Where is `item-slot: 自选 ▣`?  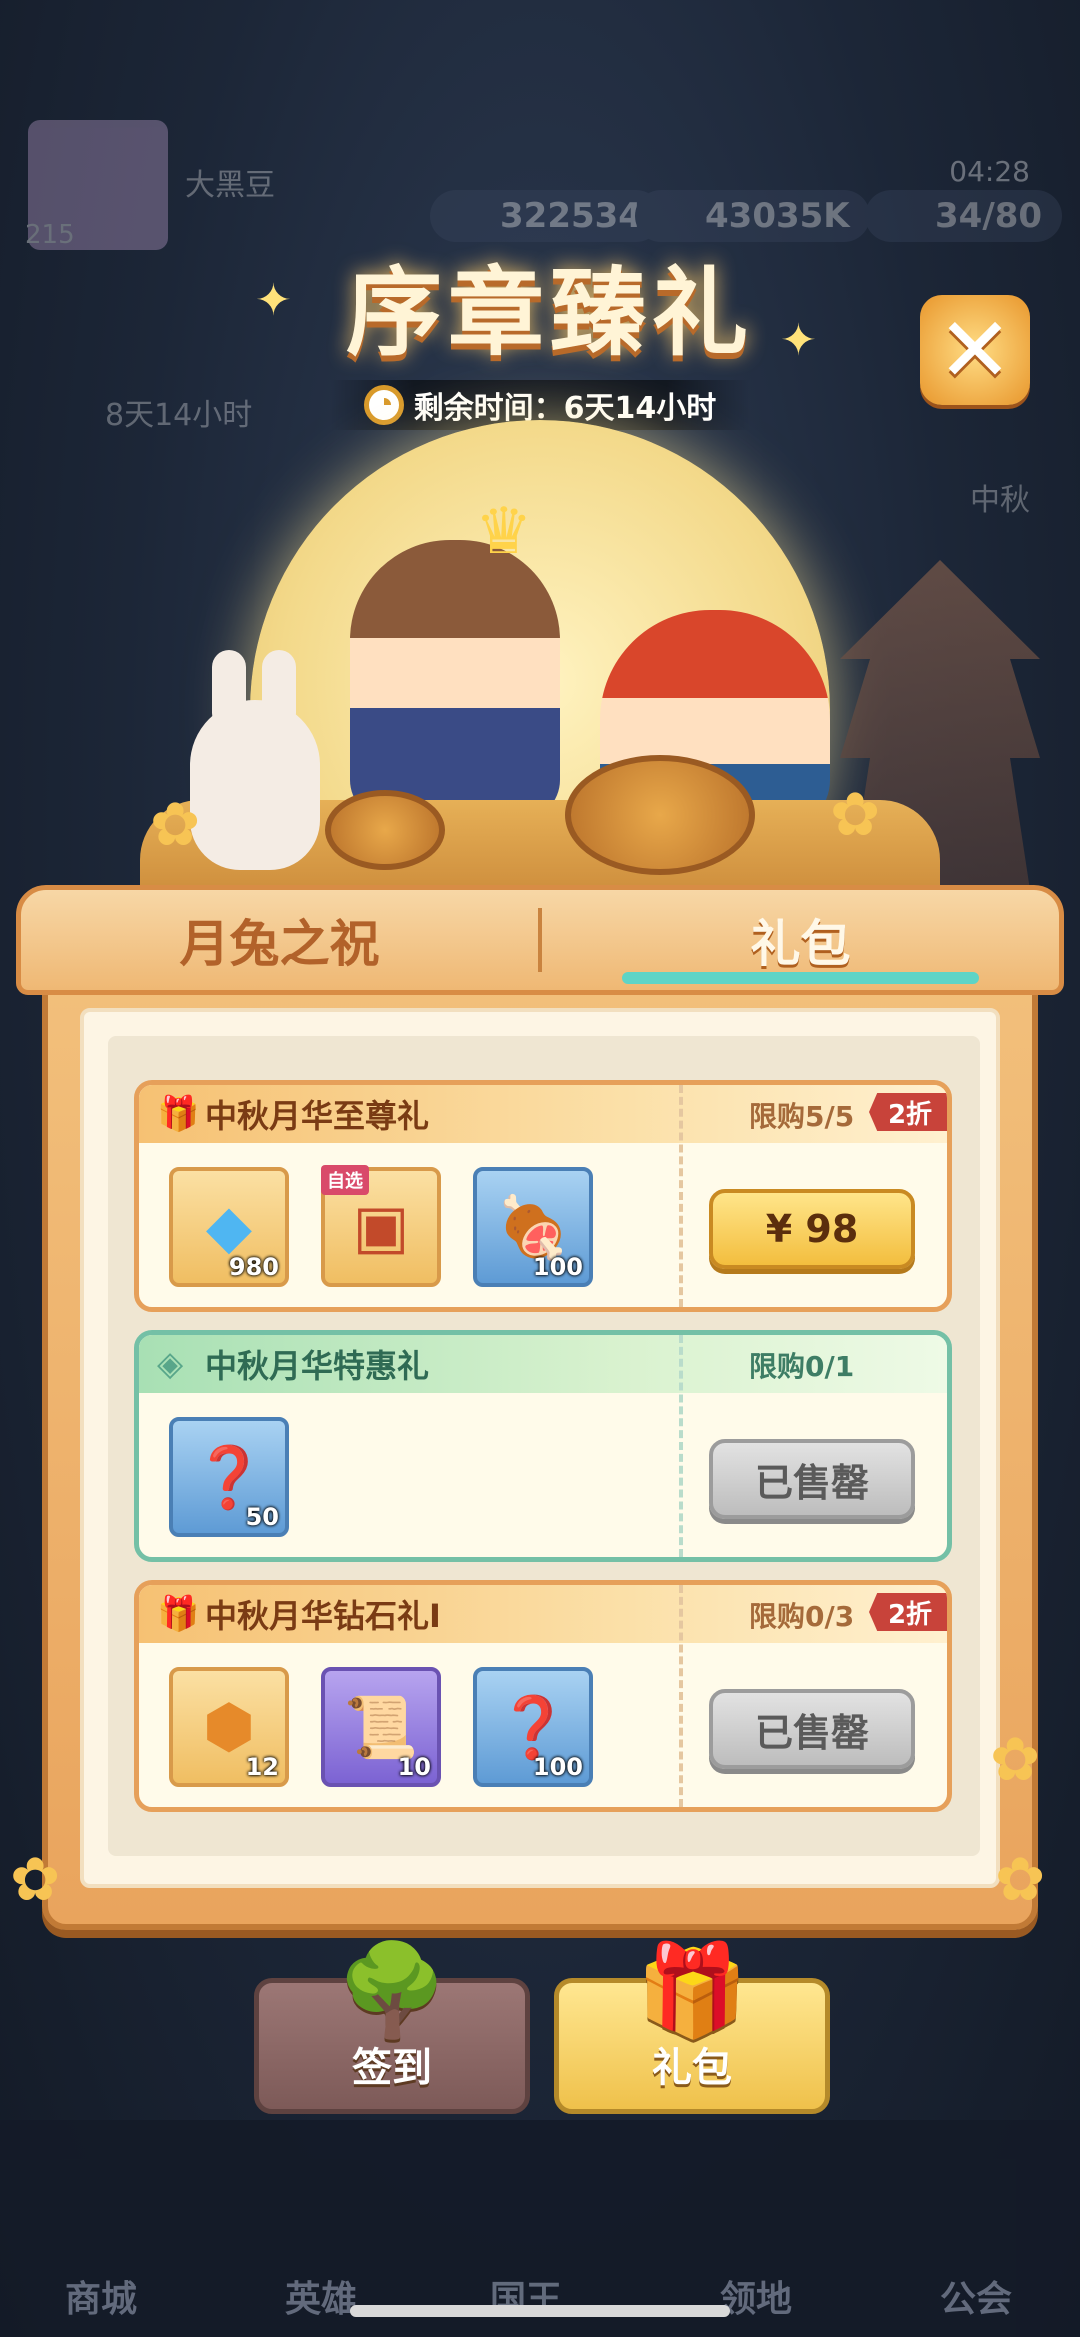 item-slot: 自选 ▣ is located at coordinates (381, 1226).